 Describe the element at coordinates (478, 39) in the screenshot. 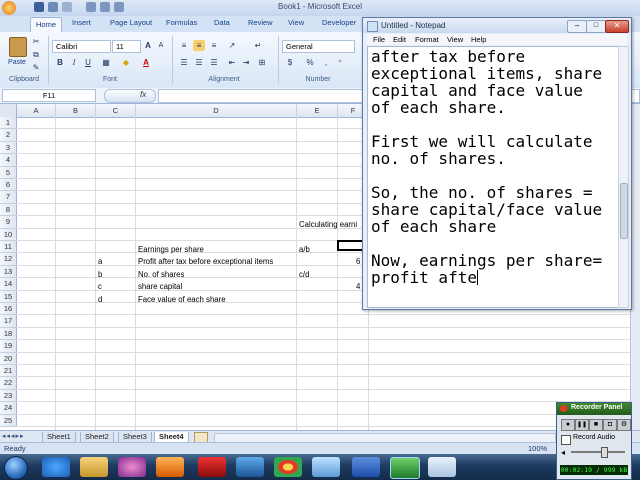

I see `menu-help: Help` at that location.